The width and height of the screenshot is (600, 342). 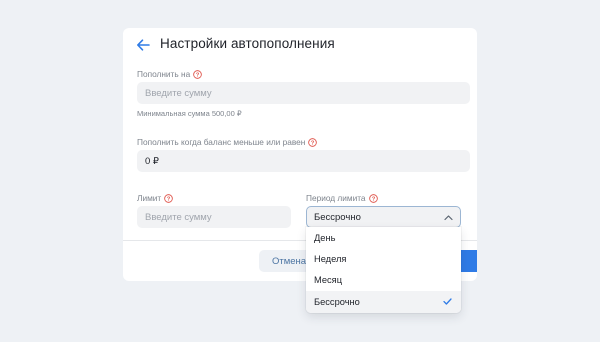 What do you see at coordinates (178, 217) in the screenshot?
I see `limit-input-placeholder: Введите сумму` at bounding box center [178, 217].